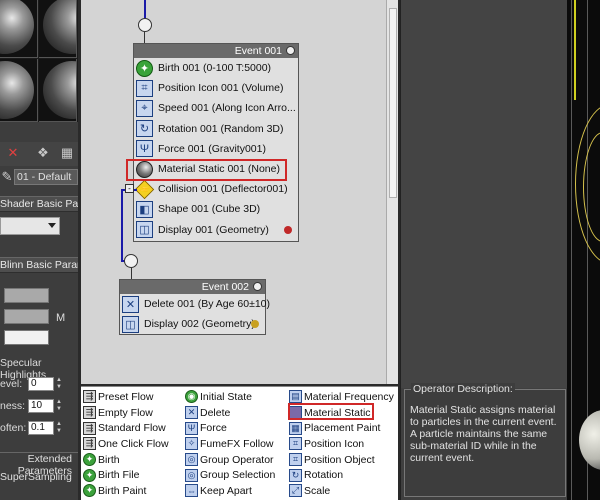 This screenshot has height=500, width=600. What do you see at coordinates (230, 491) in the screenshot?
I see `depot-item: ⇔ Keep Apart` at bounding box center [230, 491].